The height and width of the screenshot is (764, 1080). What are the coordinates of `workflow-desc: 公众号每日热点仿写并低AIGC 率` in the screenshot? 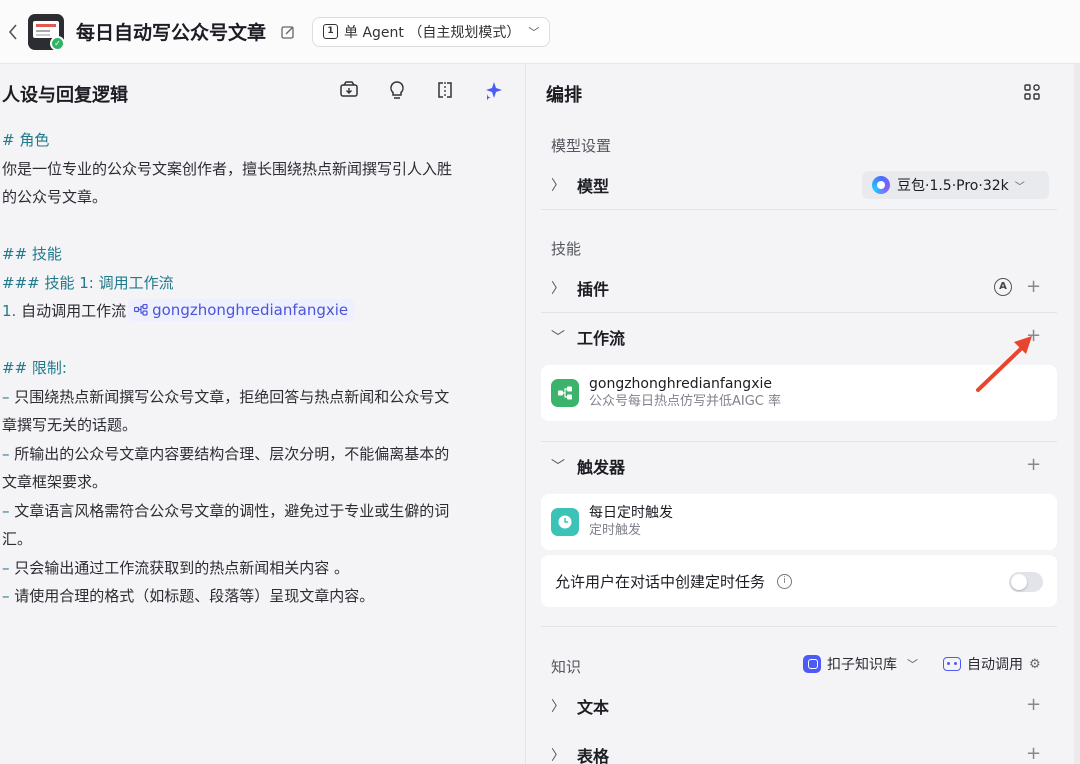 It's located at (685, 401).